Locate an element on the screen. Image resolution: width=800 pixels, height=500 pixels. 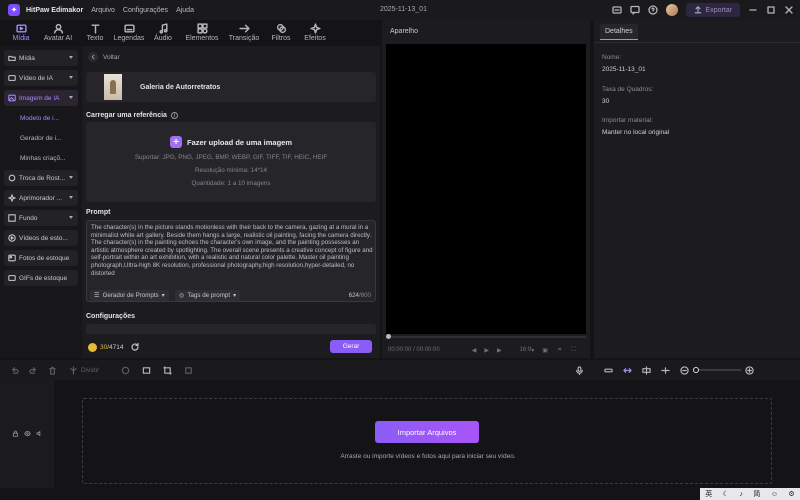
redo-icon is located at coordinates (33, 370).